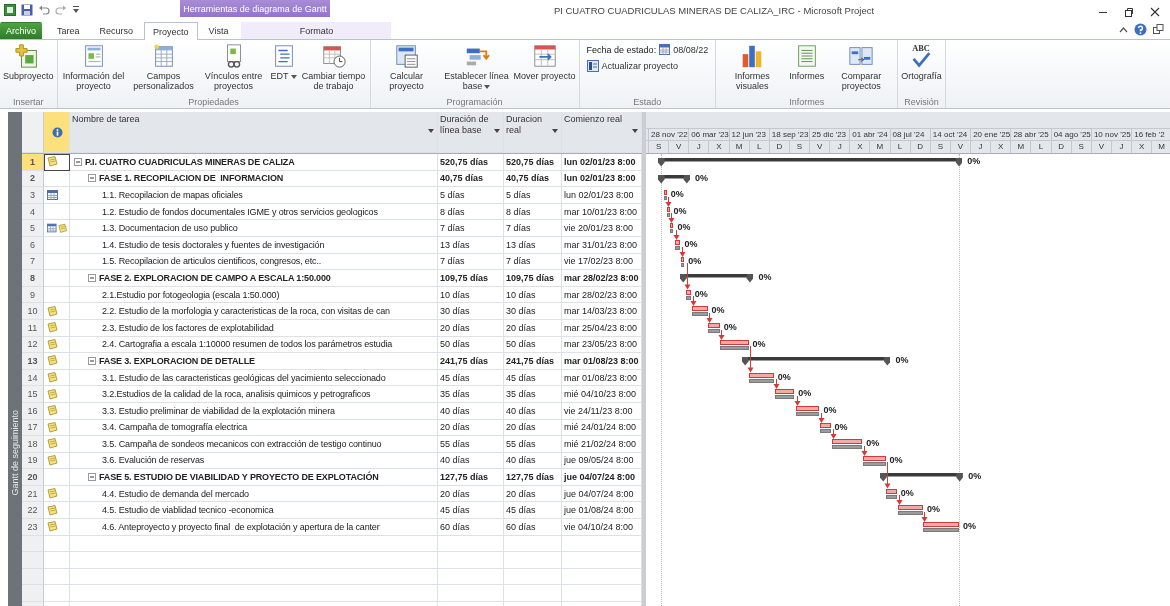  What do you see at coordinates (752, 67) in the screenshot?
I see `ribbon-button: Informes visuales` at bounding box center [752, 67].